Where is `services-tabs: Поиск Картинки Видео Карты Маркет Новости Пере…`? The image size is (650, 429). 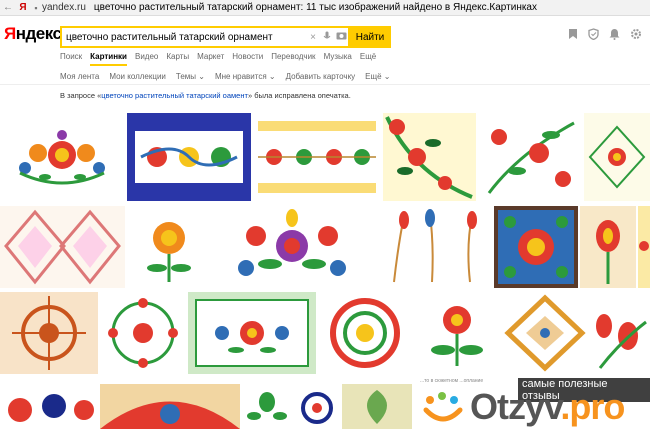
services-tabs: Поиск Картинки Видео Карты Маркет Новости Пере… is located at coordinates (218, 59).